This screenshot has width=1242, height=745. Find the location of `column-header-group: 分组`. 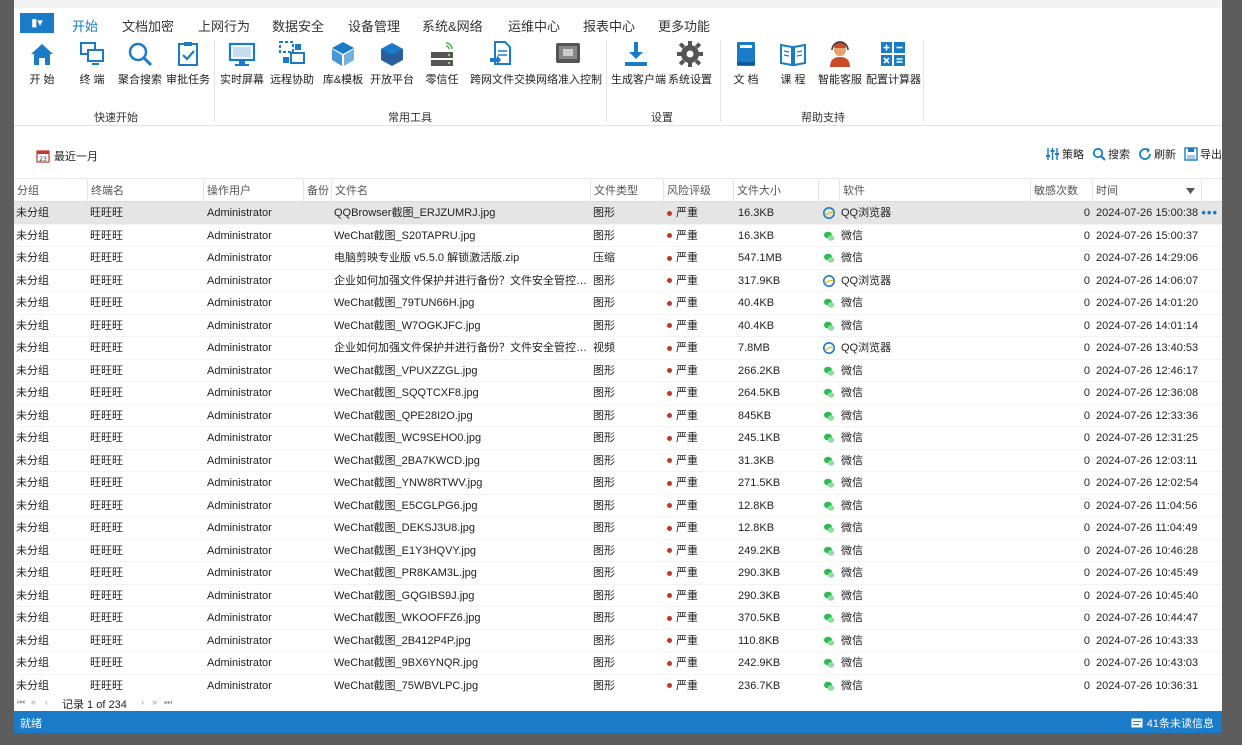

column-header-group: 分组 is located at coordinates (51, 191).